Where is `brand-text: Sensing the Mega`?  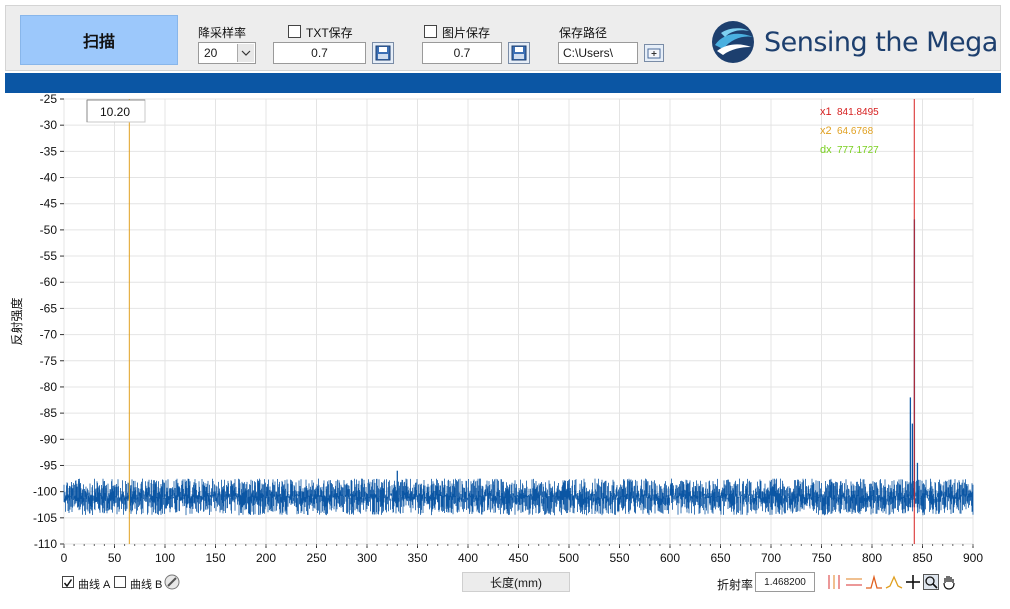 brand-text: Sensing the Mega is located at coordinates (881, 42).